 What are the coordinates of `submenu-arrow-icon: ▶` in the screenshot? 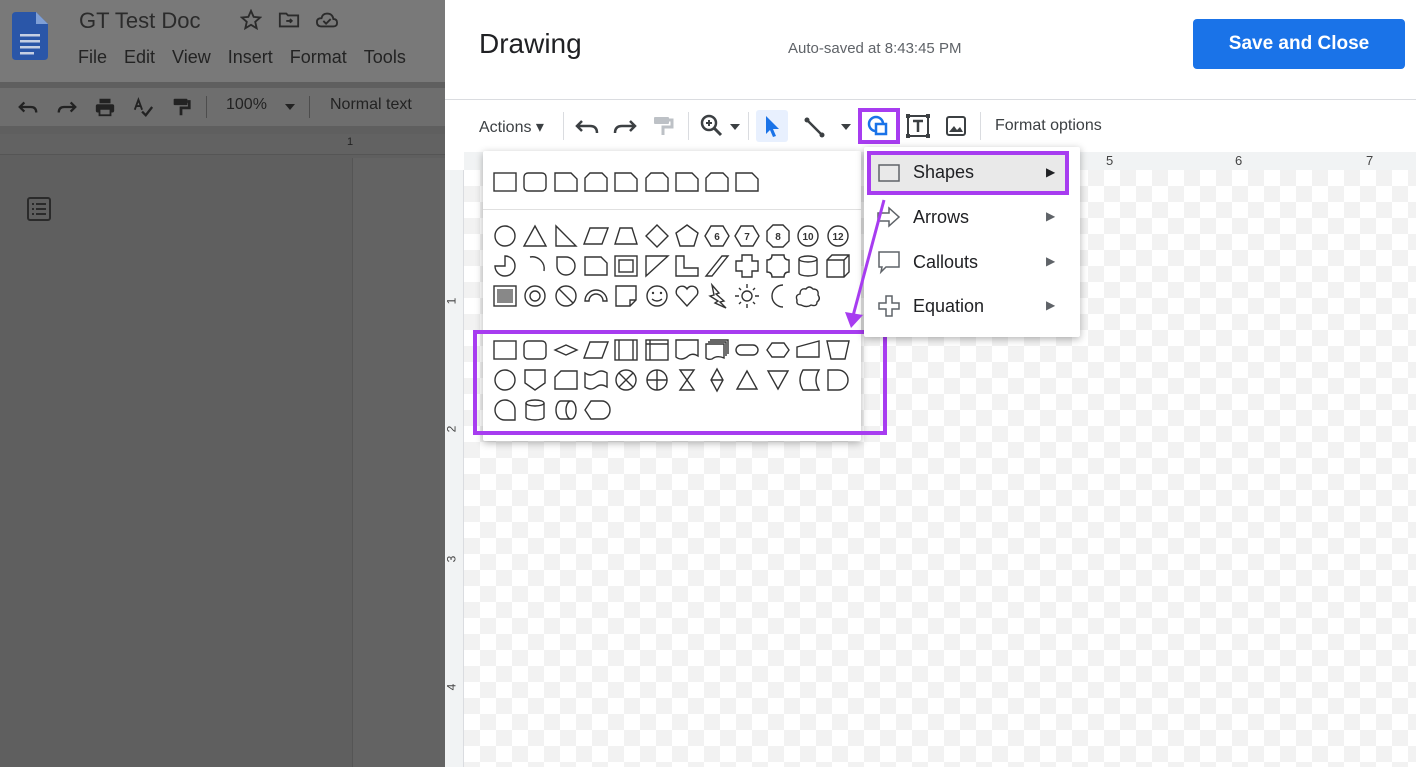 It's located at (1051, 305).